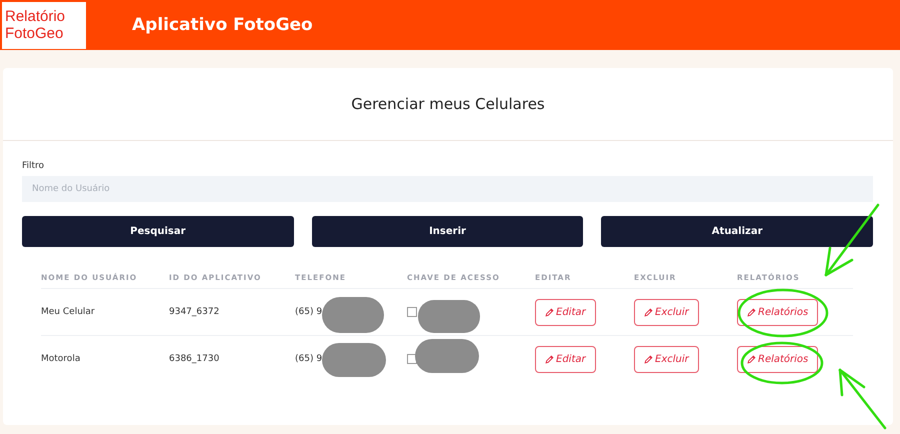  What do you see at coordinates (412, 311) in the screenshot?
I see `checkbox` at bounding box center [412, 311].